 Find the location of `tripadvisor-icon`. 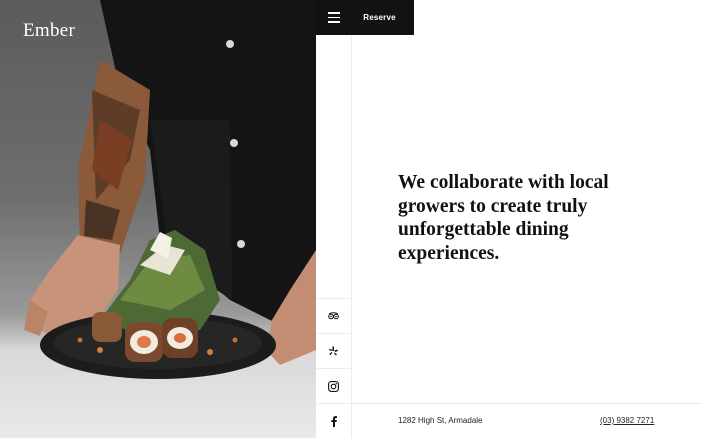

tripadvisor-icon is located at coordinates (333, 315).